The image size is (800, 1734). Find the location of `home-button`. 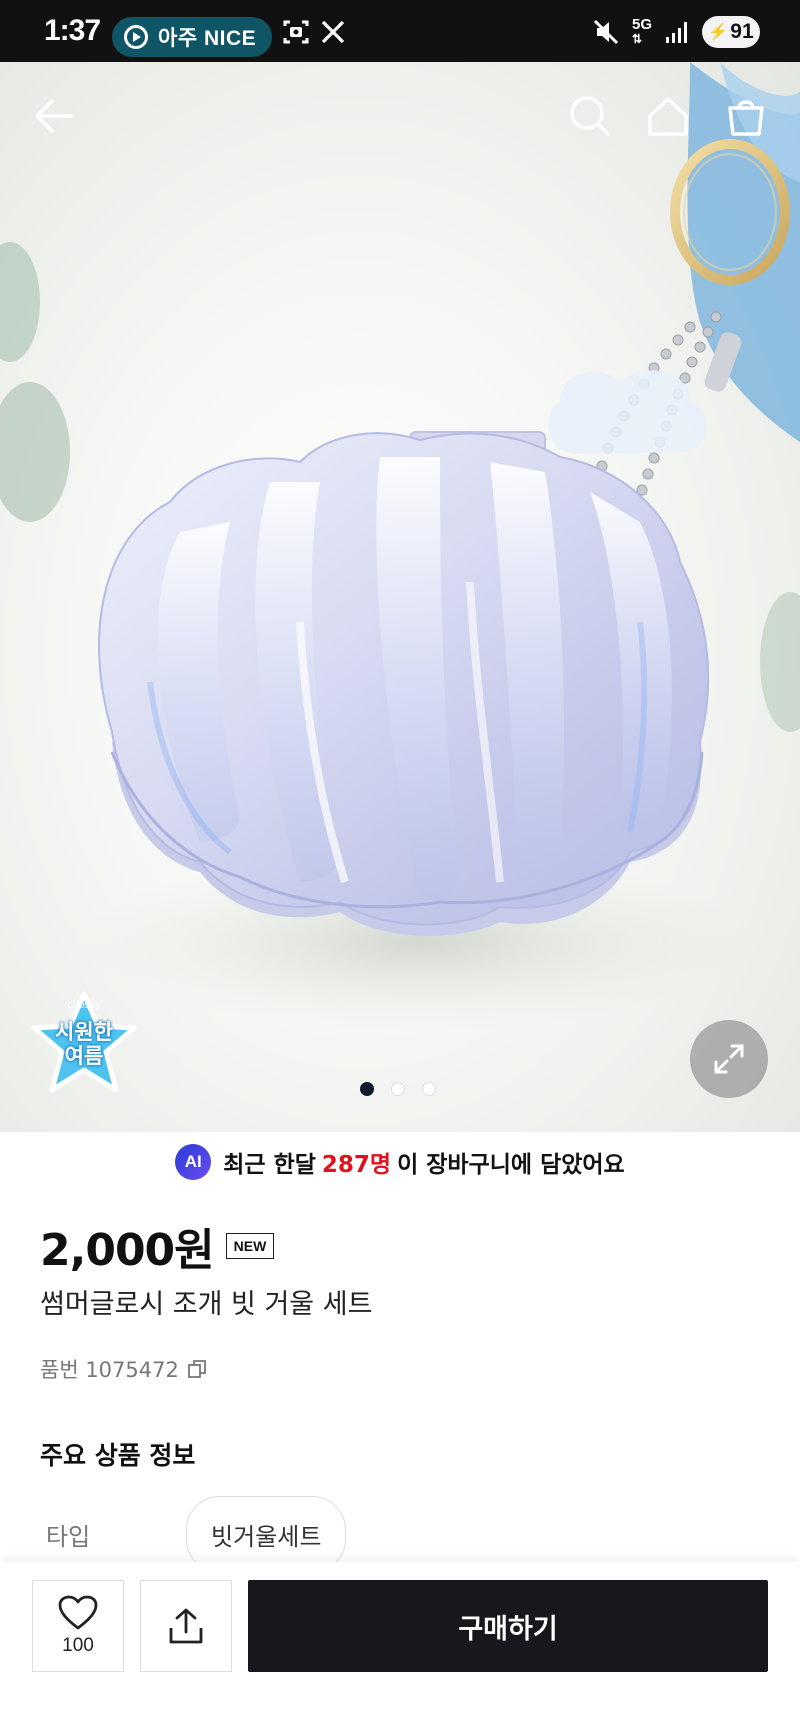

home-button is located at coordinates (668, 116).